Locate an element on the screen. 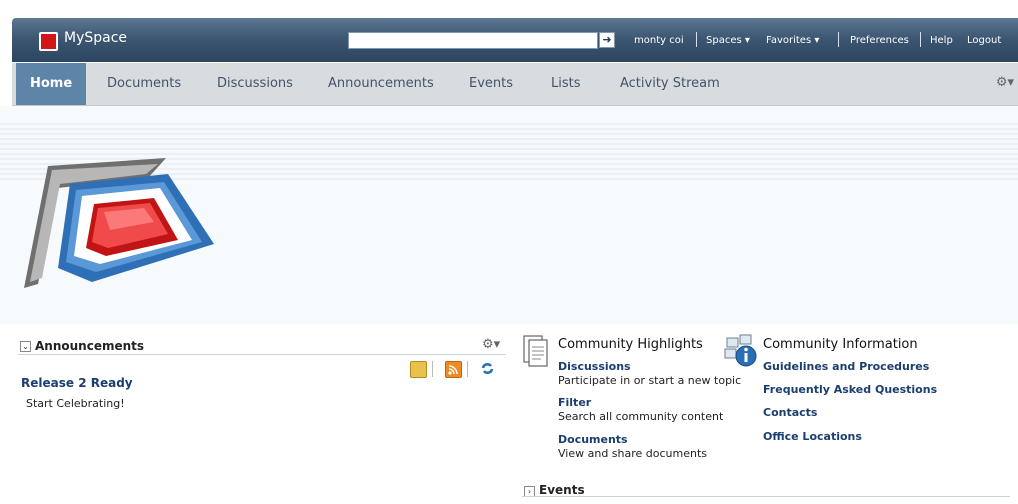 The image size is (1018, 504). favorites-menu: Favorites ▾ is located at coordinates (792, 40).